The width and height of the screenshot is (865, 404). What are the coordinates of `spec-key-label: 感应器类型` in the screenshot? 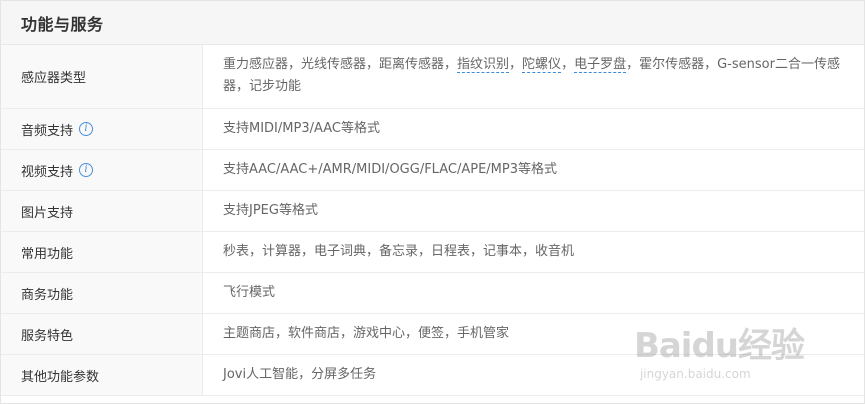 It's located at (54, 78).